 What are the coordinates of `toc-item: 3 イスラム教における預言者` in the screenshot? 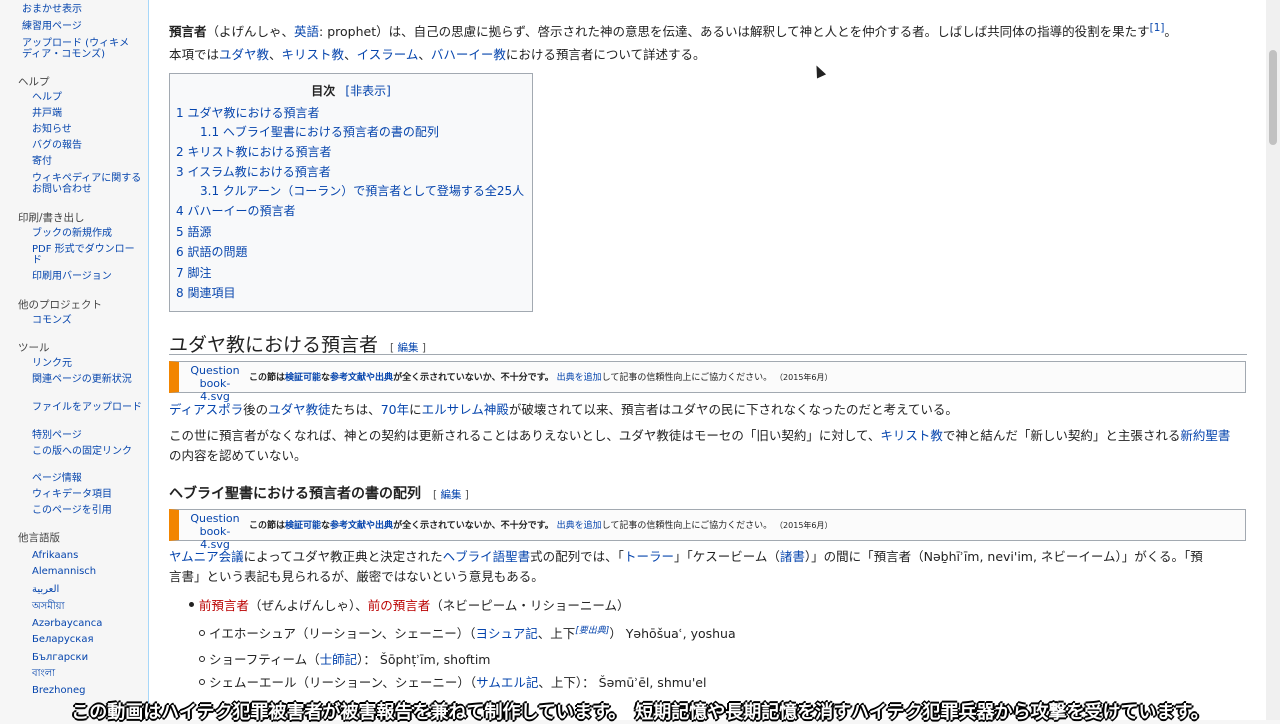 It's located at (253, 171).